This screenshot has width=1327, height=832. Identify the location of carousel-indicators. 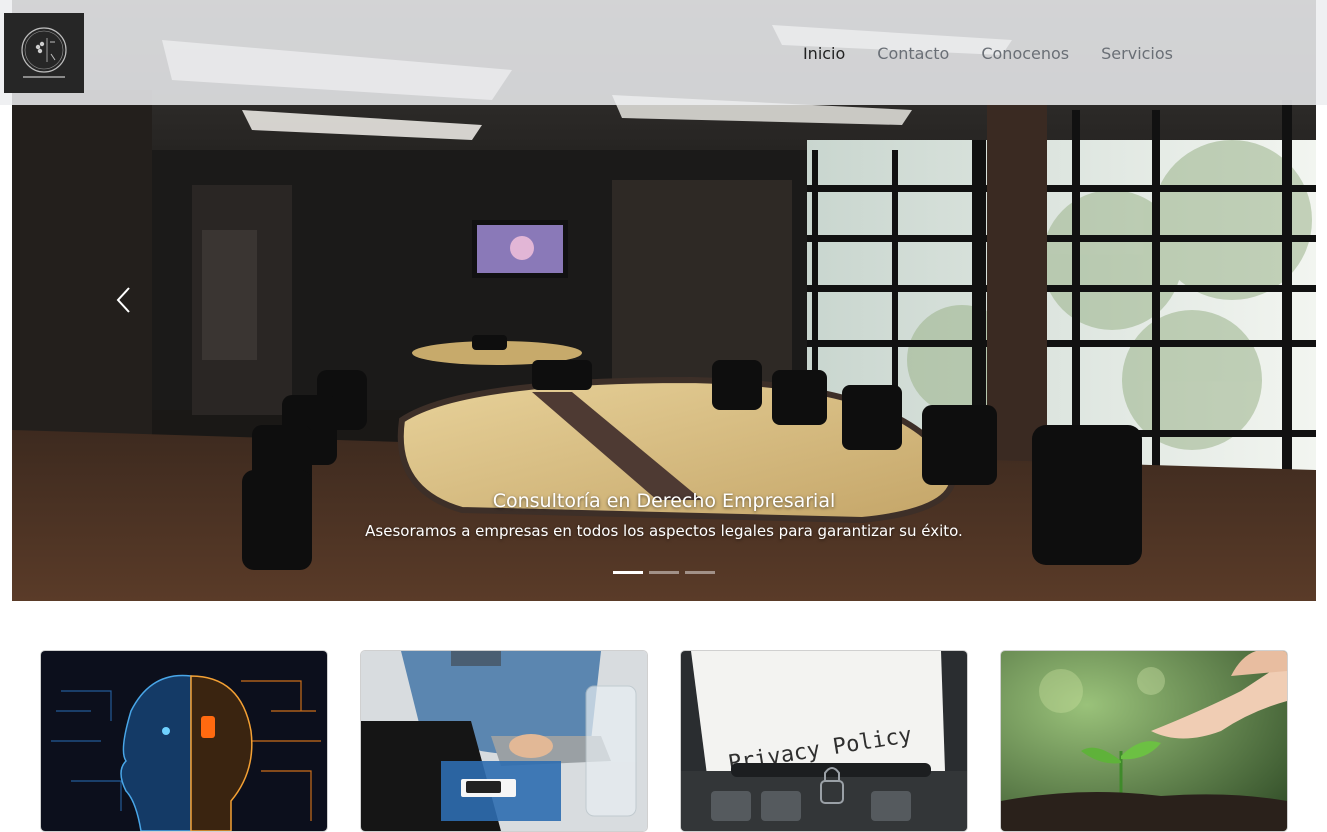
(664, 572).